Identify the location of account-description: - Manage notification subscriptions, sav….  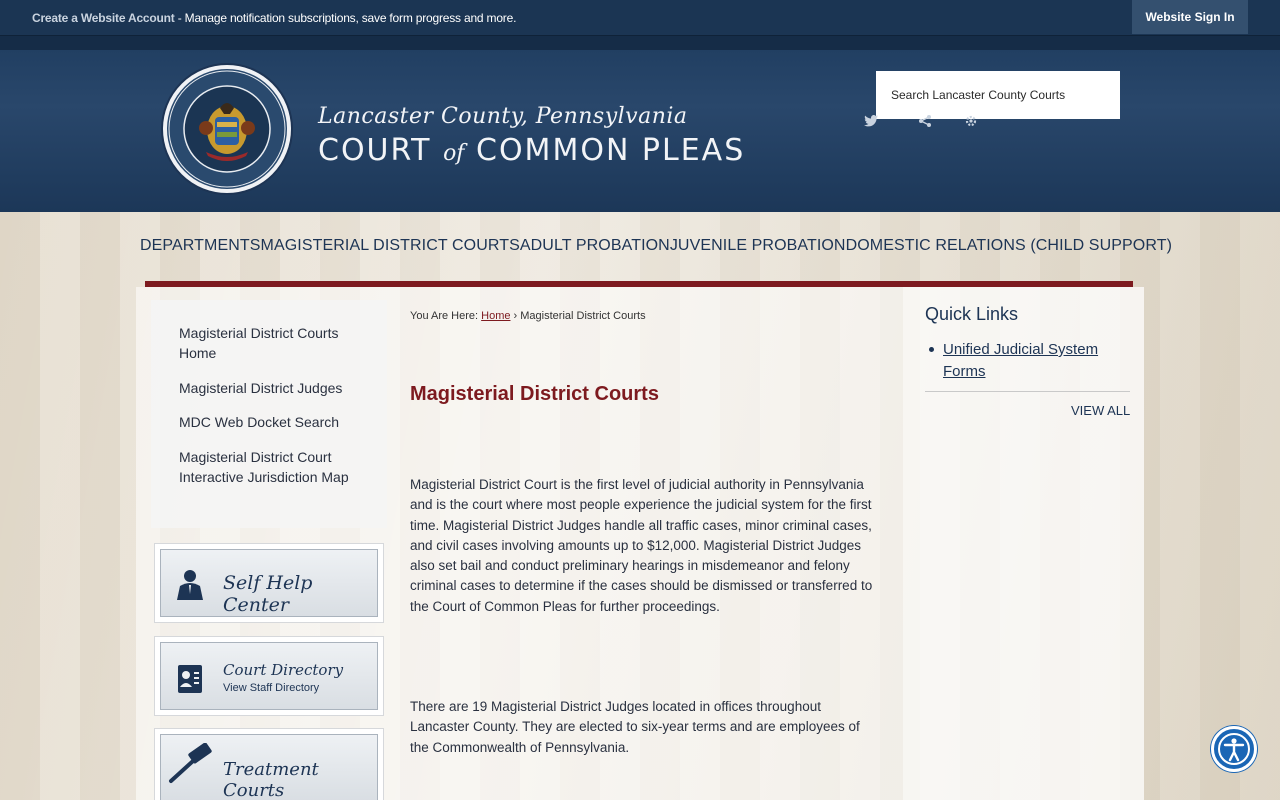
(345, 18).